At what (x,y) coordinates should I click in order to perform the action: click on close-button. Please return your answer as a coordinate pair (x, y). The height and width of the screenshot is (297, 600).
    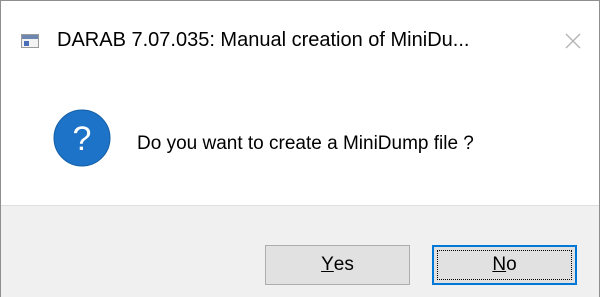
    Looking at the image, I should click on (573, 41).